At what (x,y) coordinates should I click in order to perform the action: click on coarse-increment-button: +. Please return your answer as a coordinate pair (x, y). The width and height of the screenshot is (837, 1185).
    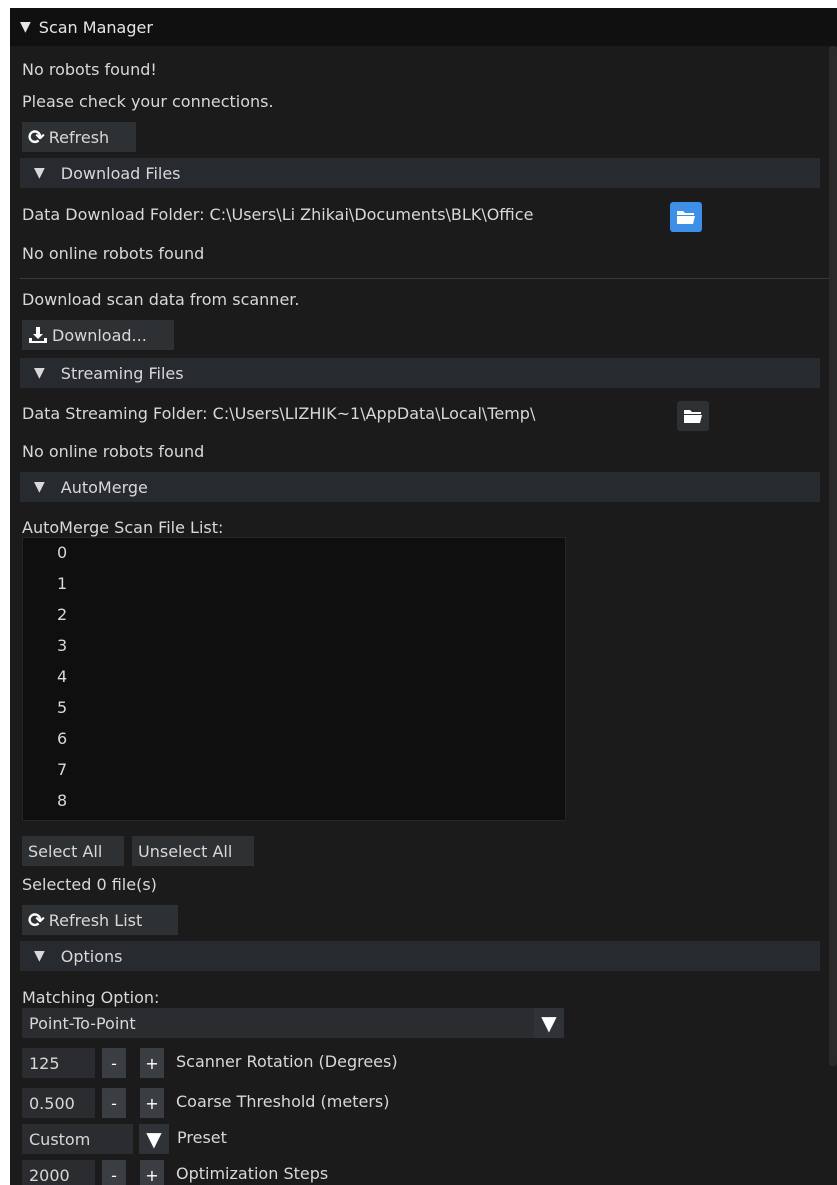
    Looking at the image, I should click on (152, 1103).